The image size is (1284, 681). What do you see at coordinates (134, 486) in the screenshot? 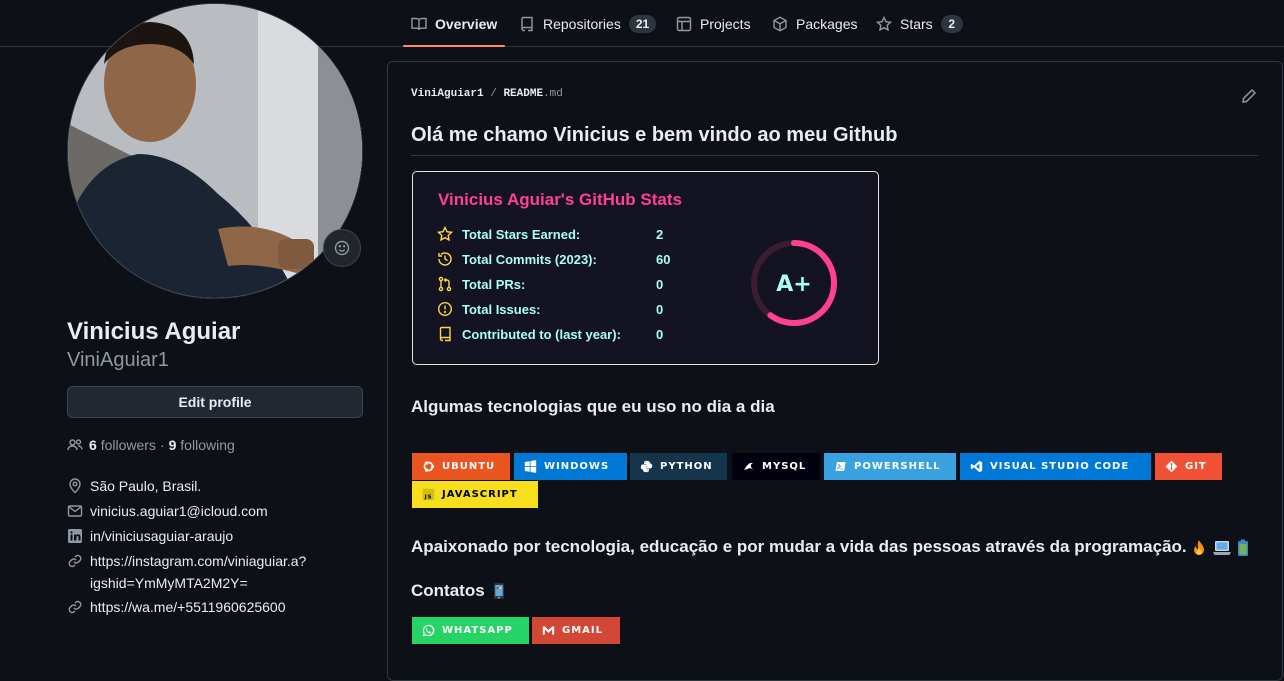
I see `profile-location: São Paulo, Brasil.` at bounding box center [134, 486].